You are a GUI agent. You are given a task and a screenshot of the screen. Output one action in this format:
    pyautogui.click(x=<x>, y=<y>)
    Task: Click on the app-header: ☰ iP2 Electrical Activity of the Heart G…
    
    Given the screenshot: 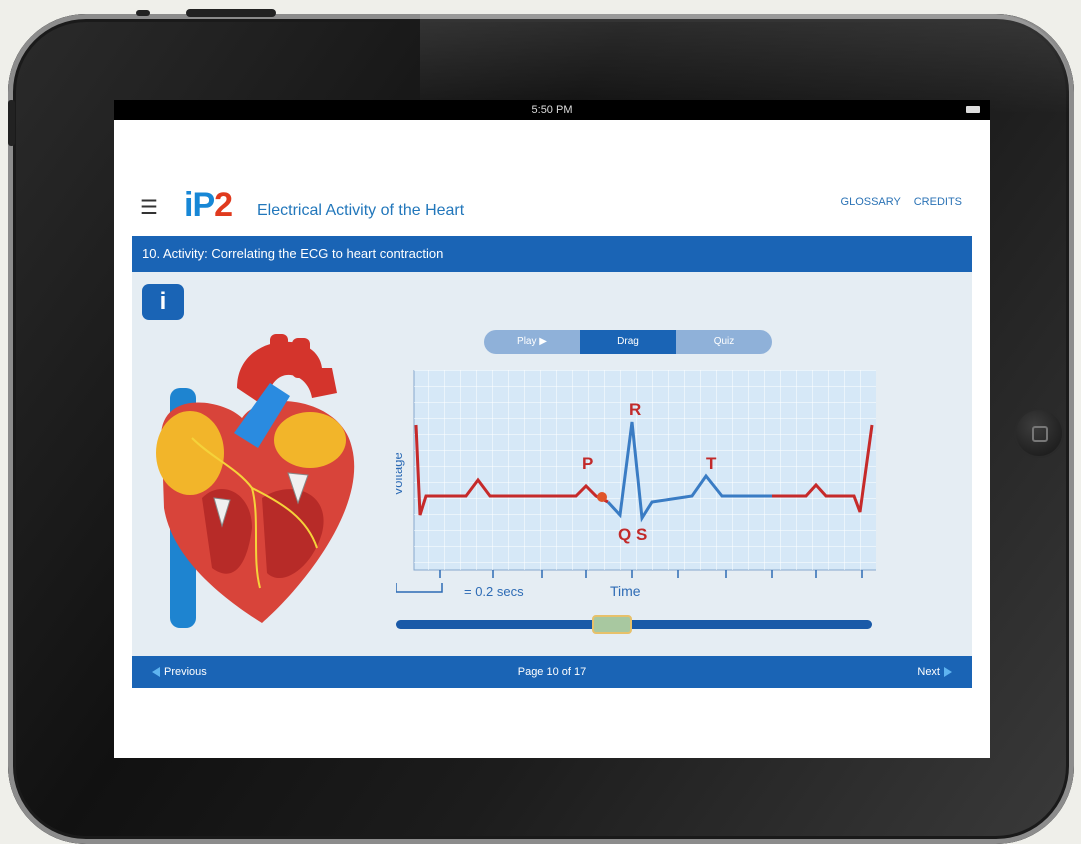 What is the action you would take?
    pyautogui.click(x=552, y=172)
    